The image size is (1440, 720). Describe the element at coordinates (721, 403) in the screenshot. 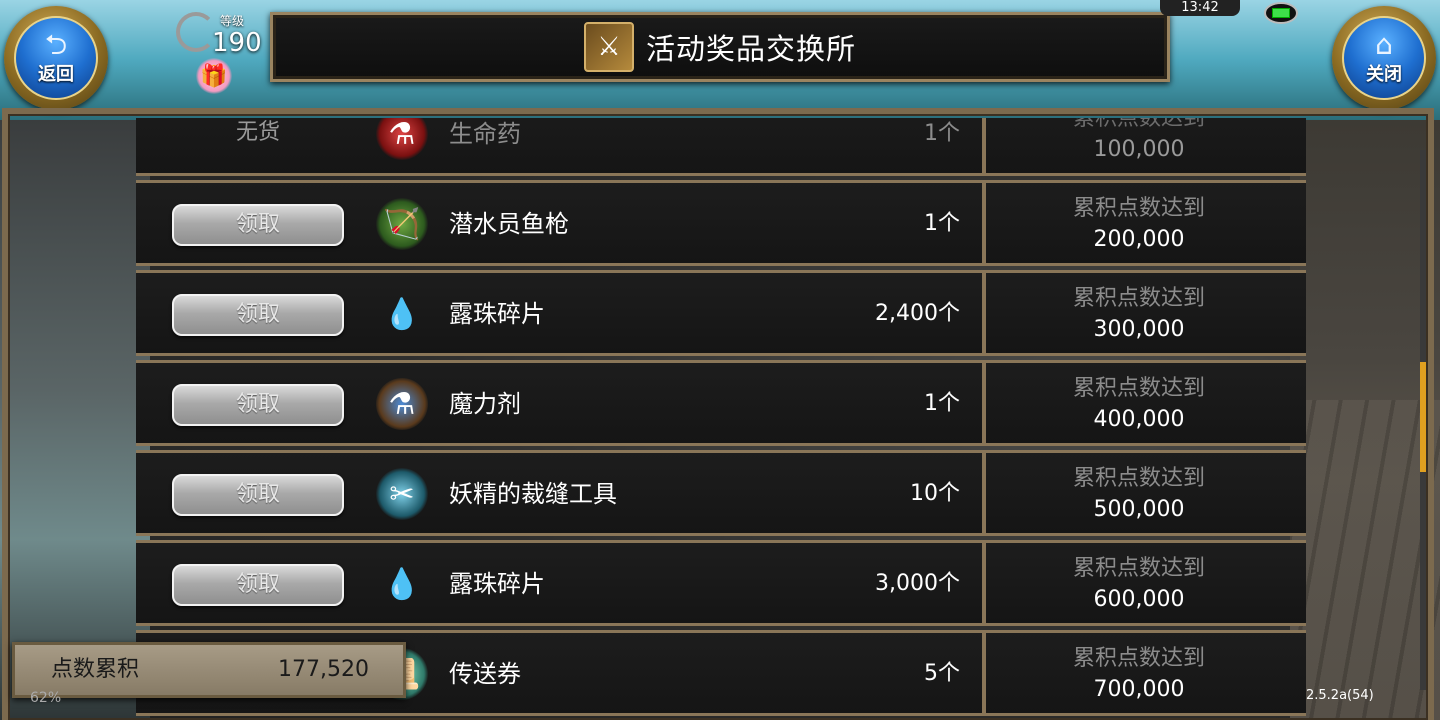

I see `reward-row: 领取 ⚗ 魔力剂 1个 累积点数达到 400,000` at that location.